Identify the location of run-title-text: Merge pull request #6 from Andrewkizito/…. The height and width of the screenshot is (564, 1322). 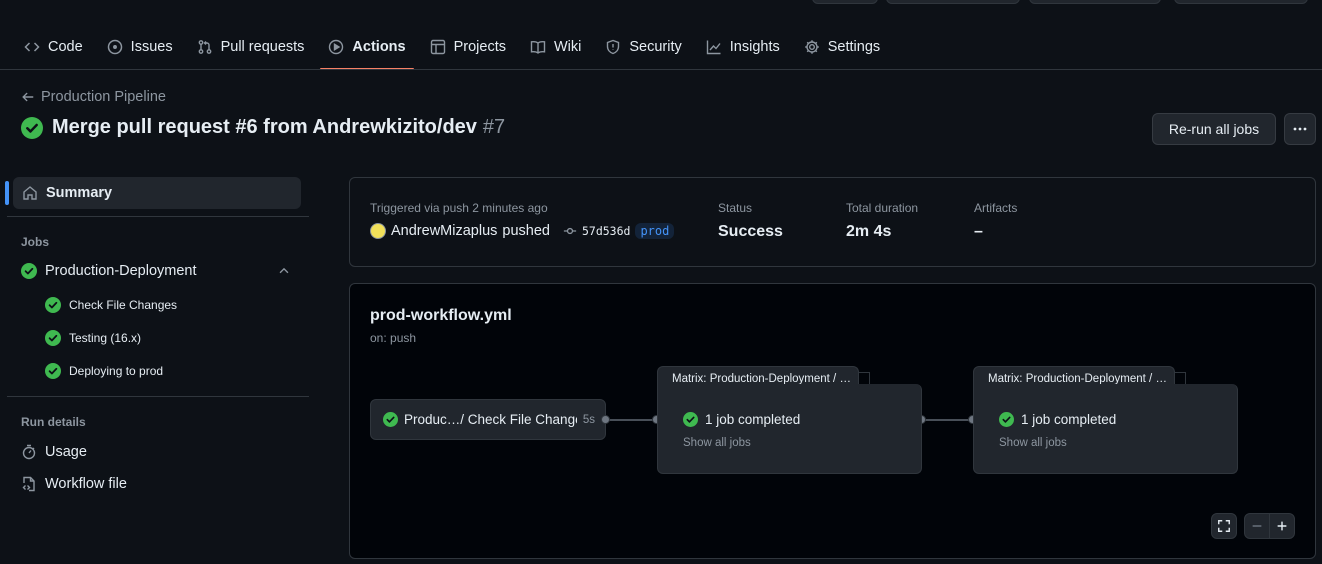
(278, 127).